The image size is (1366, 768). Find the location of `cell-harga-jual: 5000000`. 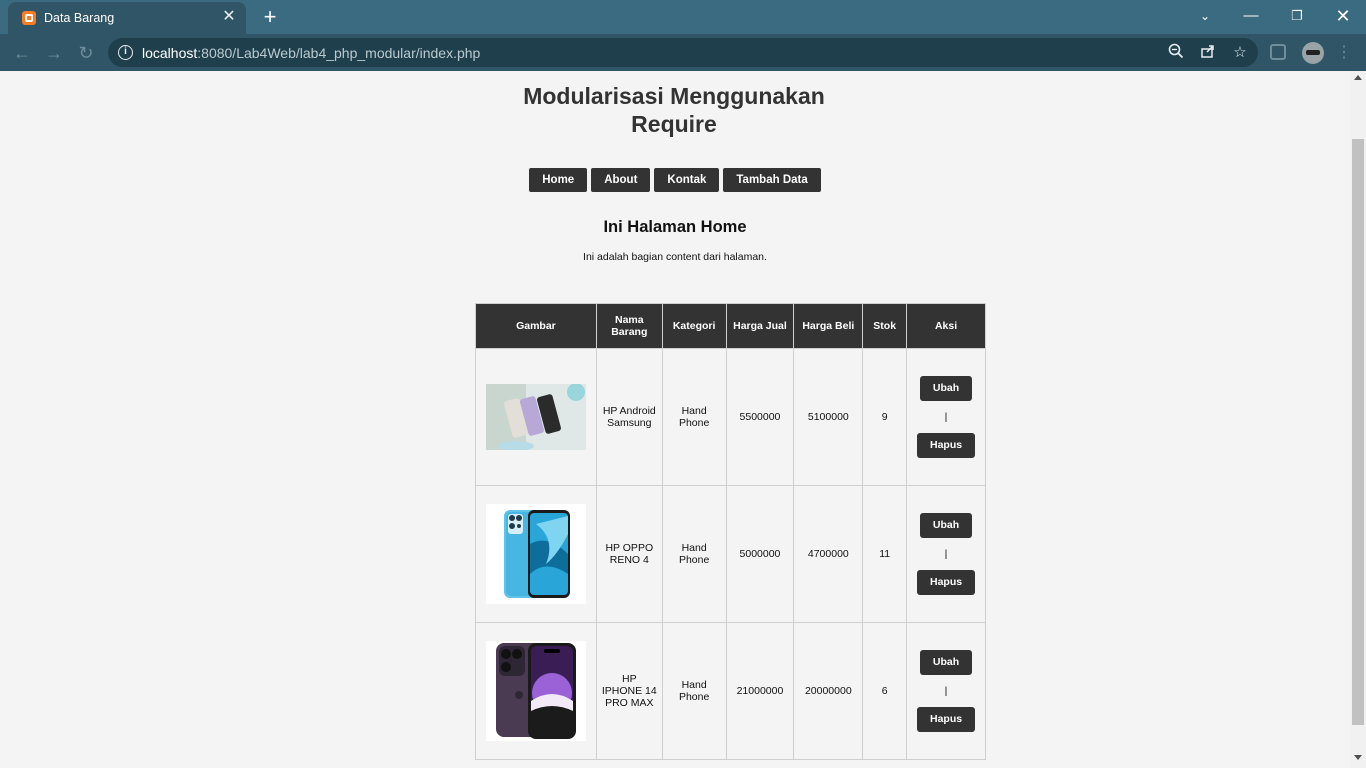

cell-harga-jual: 5000000 is located at coordinates (760, 554).